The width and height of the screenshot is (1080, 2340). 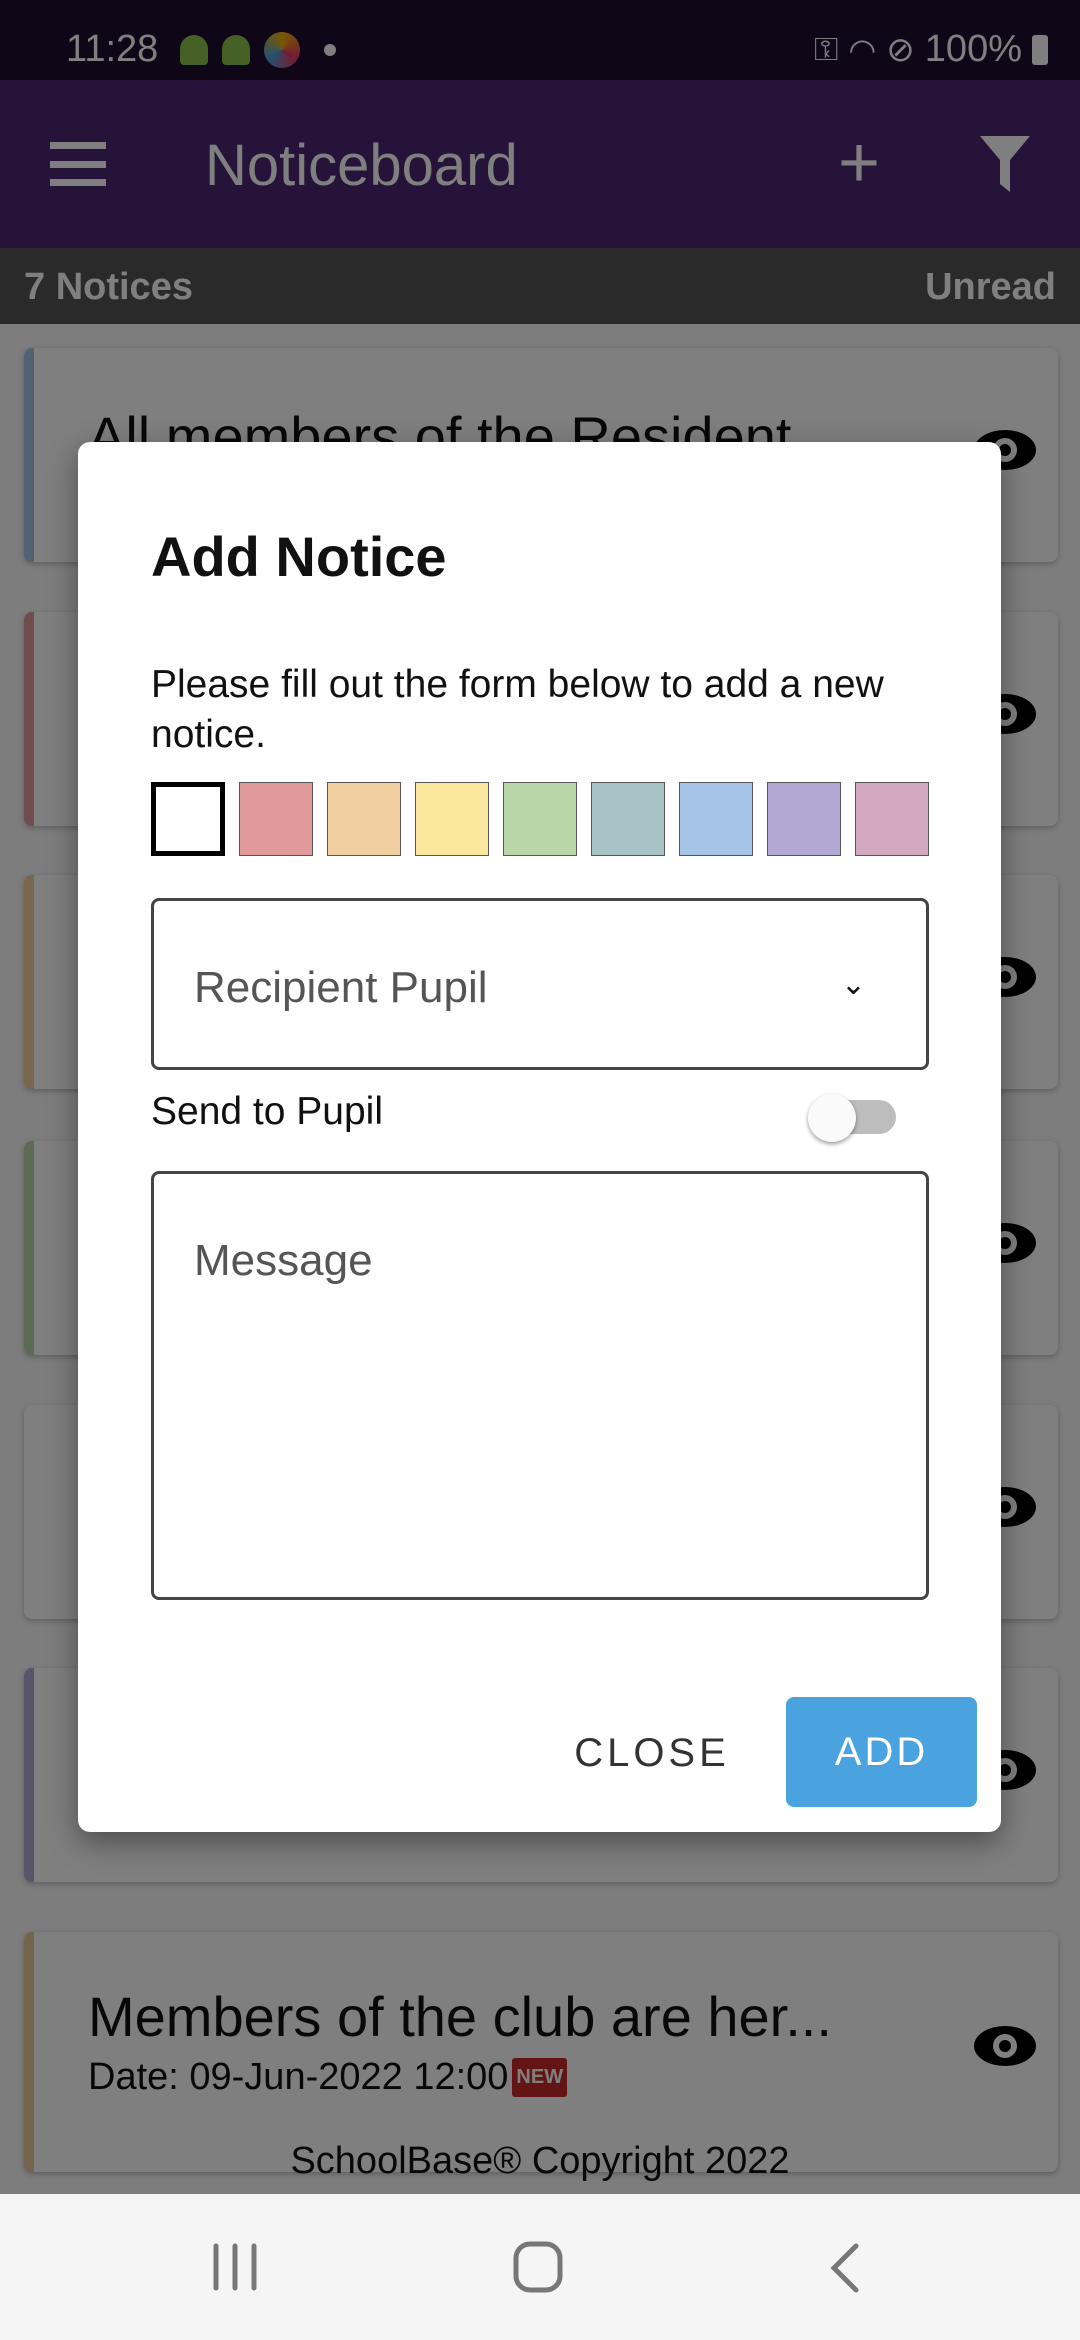 I want to click on recipient-pupil-select: Recipient Pupil ⌄, so click(x=540, y=984).